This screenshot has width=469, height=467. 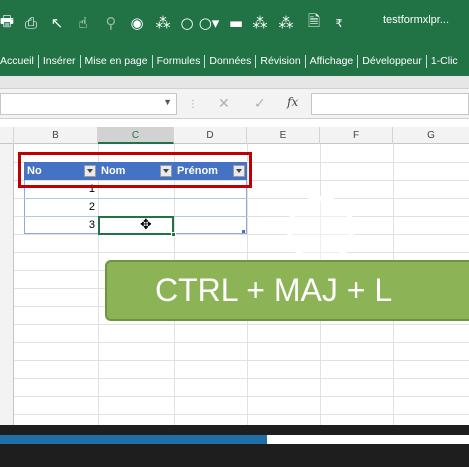 What do you see at coordinates (136, 135) in the screenshot?
I see `column-header-c: C` at bounding box center [136, 135].